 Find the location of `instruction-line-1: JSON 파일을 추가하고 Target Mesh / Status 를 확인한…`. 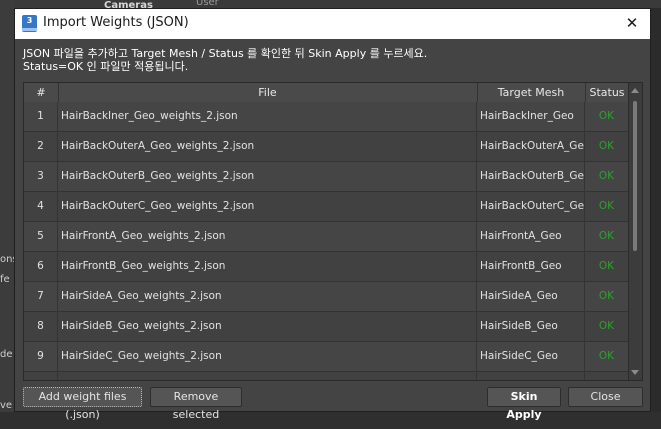

instruction-line-1: JSON 파일을 추가하고 Target Mesh / Status 를 확인한… is located at coordinates (225, 53).